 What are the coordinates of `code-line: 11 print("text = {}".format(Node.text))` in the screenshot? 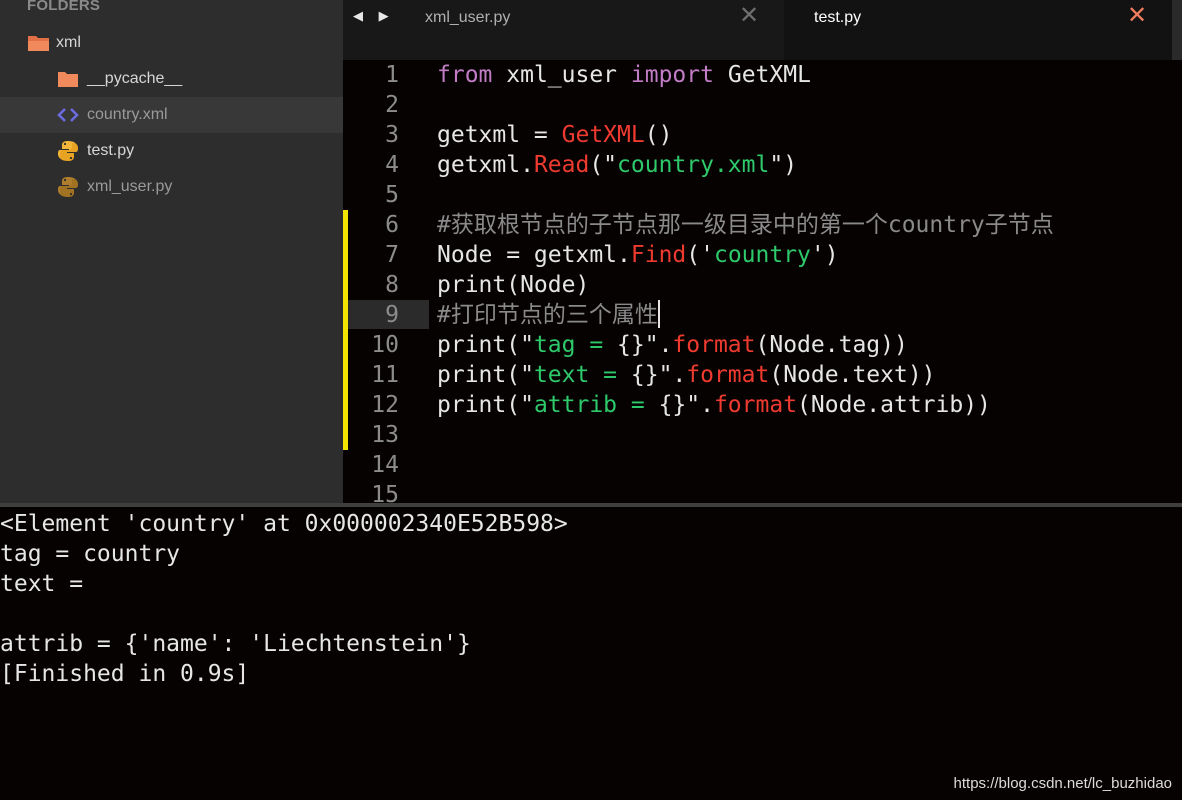 It's located at (762, 375).